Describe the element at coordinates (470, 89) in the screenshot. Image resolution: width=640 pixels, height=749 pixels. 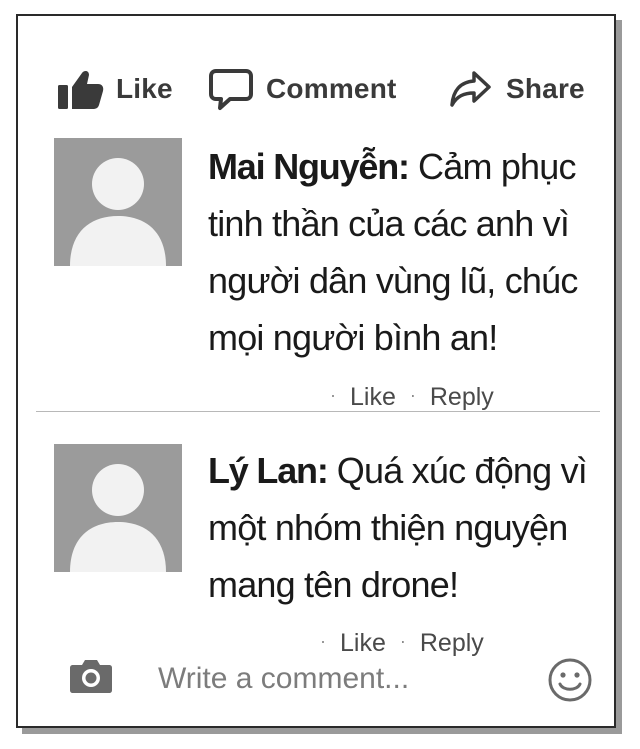
I see `share-arrow-icon` at that location.